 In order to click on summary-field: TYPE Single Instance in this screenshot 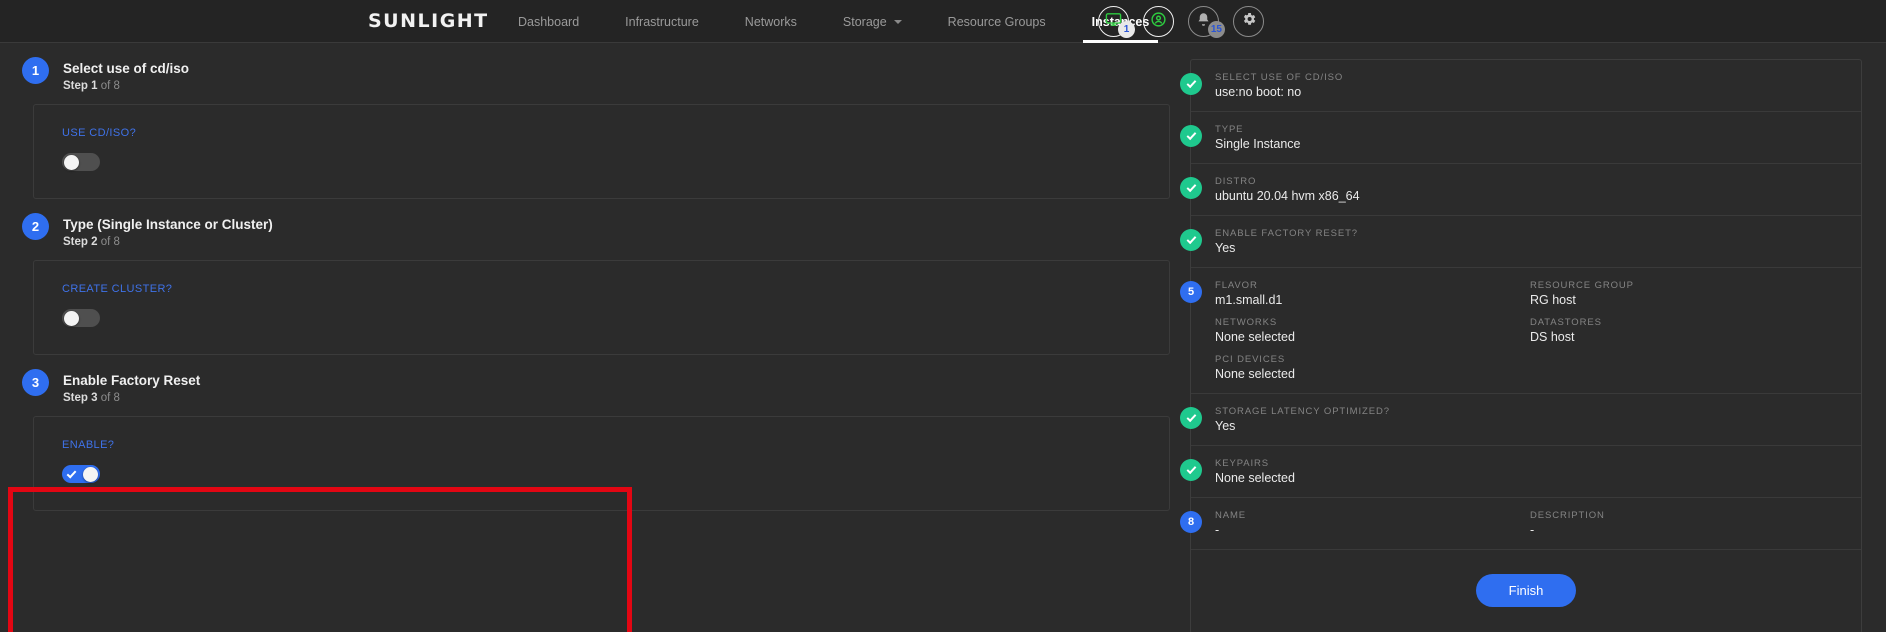, I will do `click(1530, 137)`.